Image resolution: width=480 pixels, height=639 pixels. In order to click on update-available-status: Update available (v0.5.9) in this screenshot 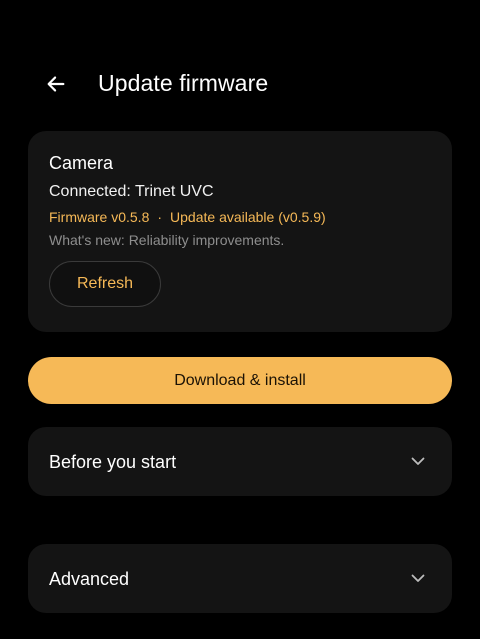, I will do `click(248, 217)`.